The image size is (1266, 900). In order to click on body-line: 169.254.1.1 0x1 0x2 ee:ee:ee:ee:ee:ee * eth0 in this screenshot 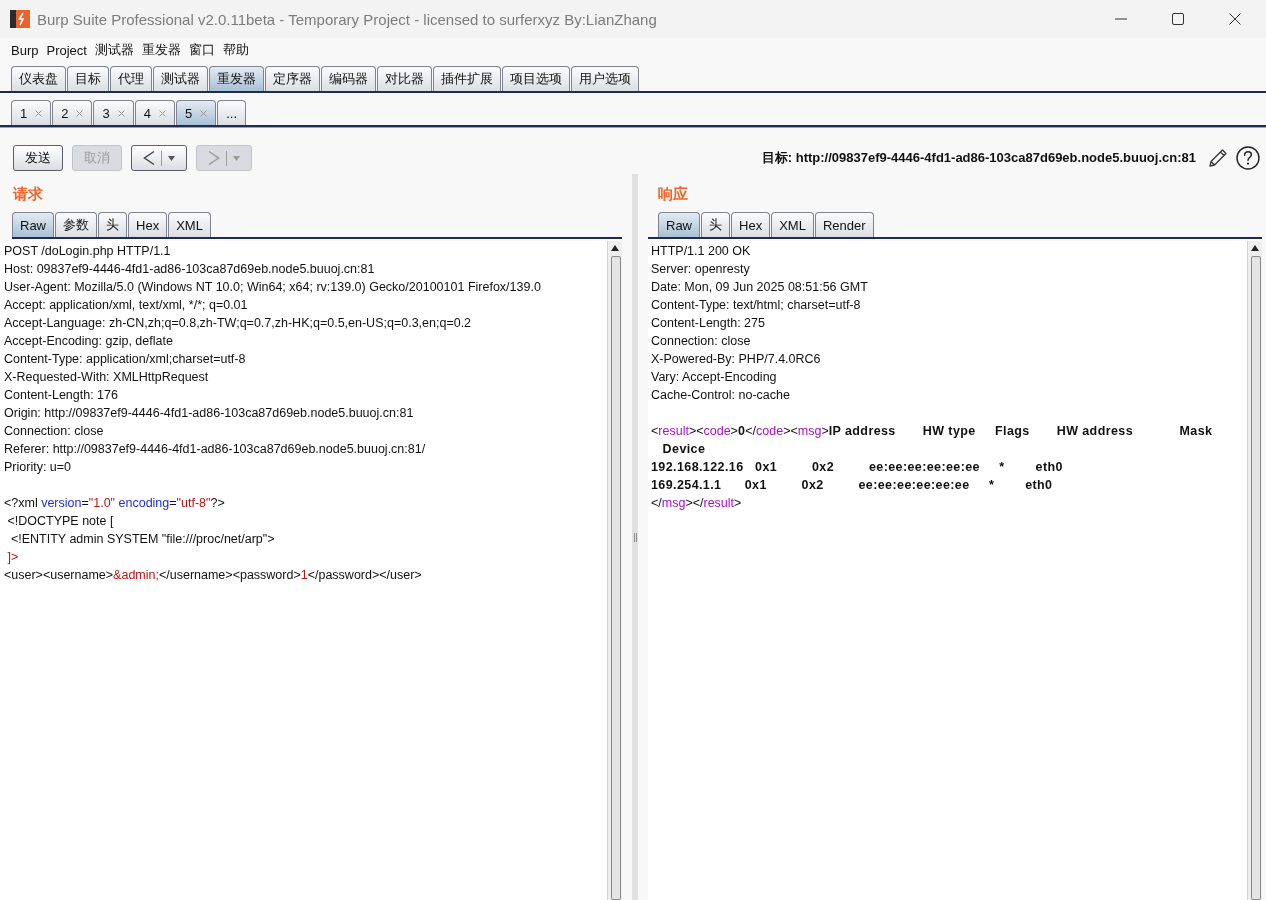, I will do `click(852, 485)`.